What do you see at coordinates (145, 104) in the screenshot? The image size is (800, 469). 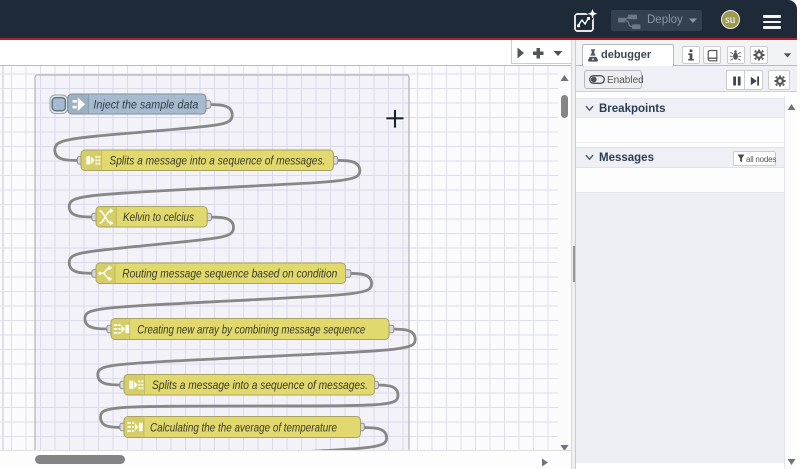 I see `svg-text: Inject the sample data` at bounding box center [145, 104].